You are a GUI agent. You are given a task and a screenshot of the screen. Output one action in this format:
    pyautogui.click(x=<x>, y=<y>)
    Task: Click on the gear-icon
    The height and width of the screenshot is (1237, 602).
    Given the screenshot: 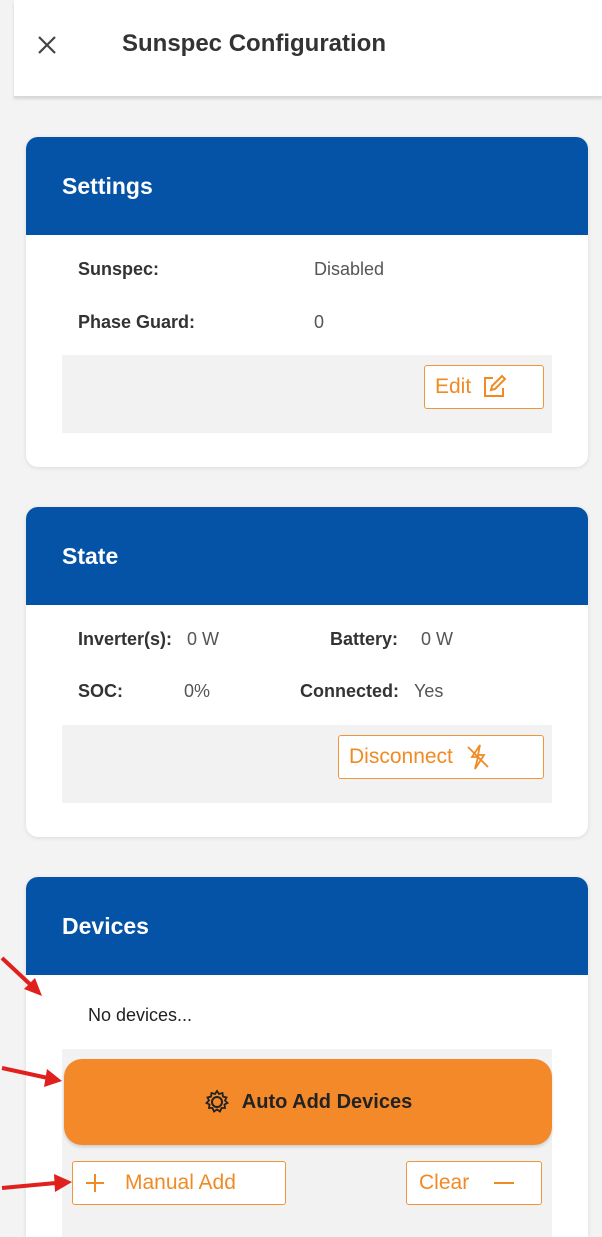 What is the action you would take?
    pyautogui.click(x=216, y=1101)
    